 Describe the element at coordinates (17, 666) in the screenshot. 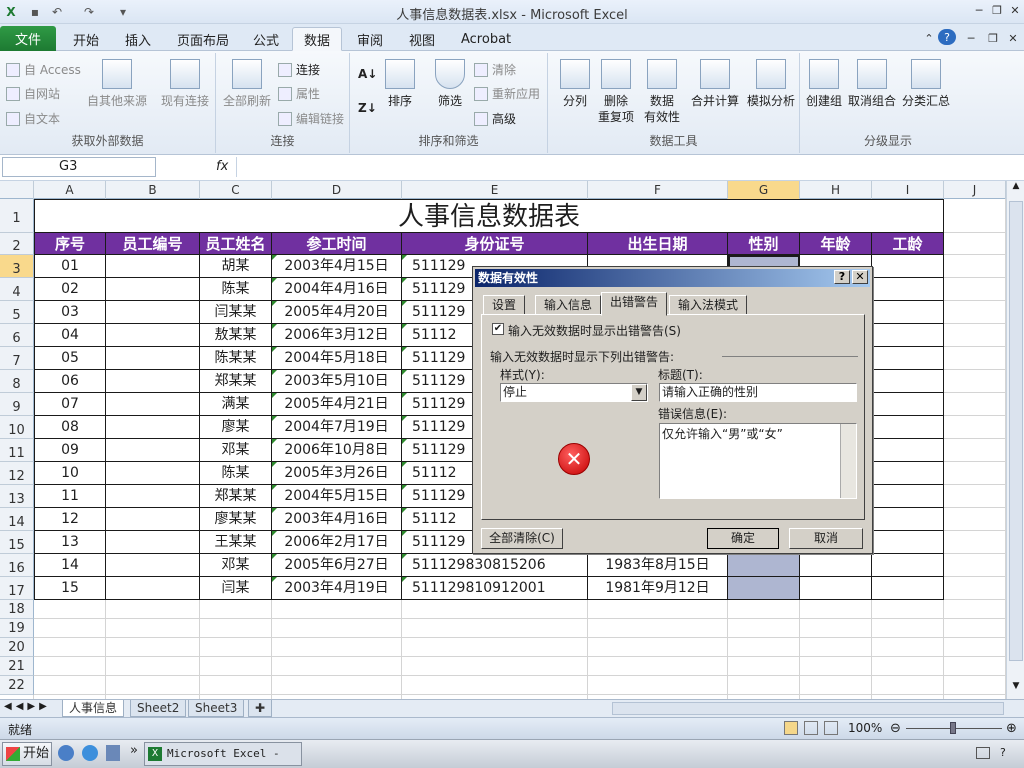

I see `row-header: 21` at that location.